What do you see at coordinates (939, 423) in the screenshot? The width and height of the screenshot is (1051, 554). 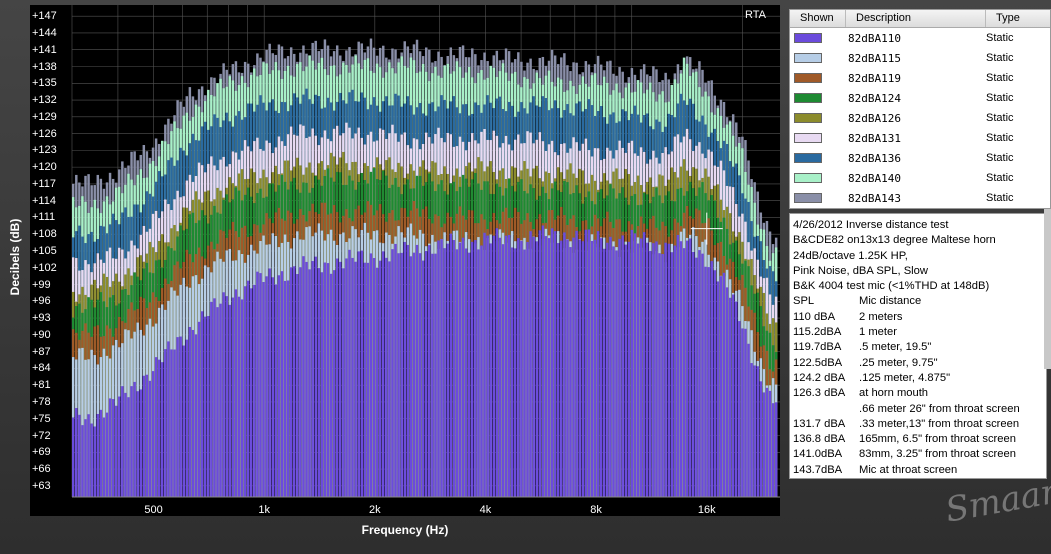 I see `note-distance: .33 meter,13" from throat screen` at bounding box center [939, 423].